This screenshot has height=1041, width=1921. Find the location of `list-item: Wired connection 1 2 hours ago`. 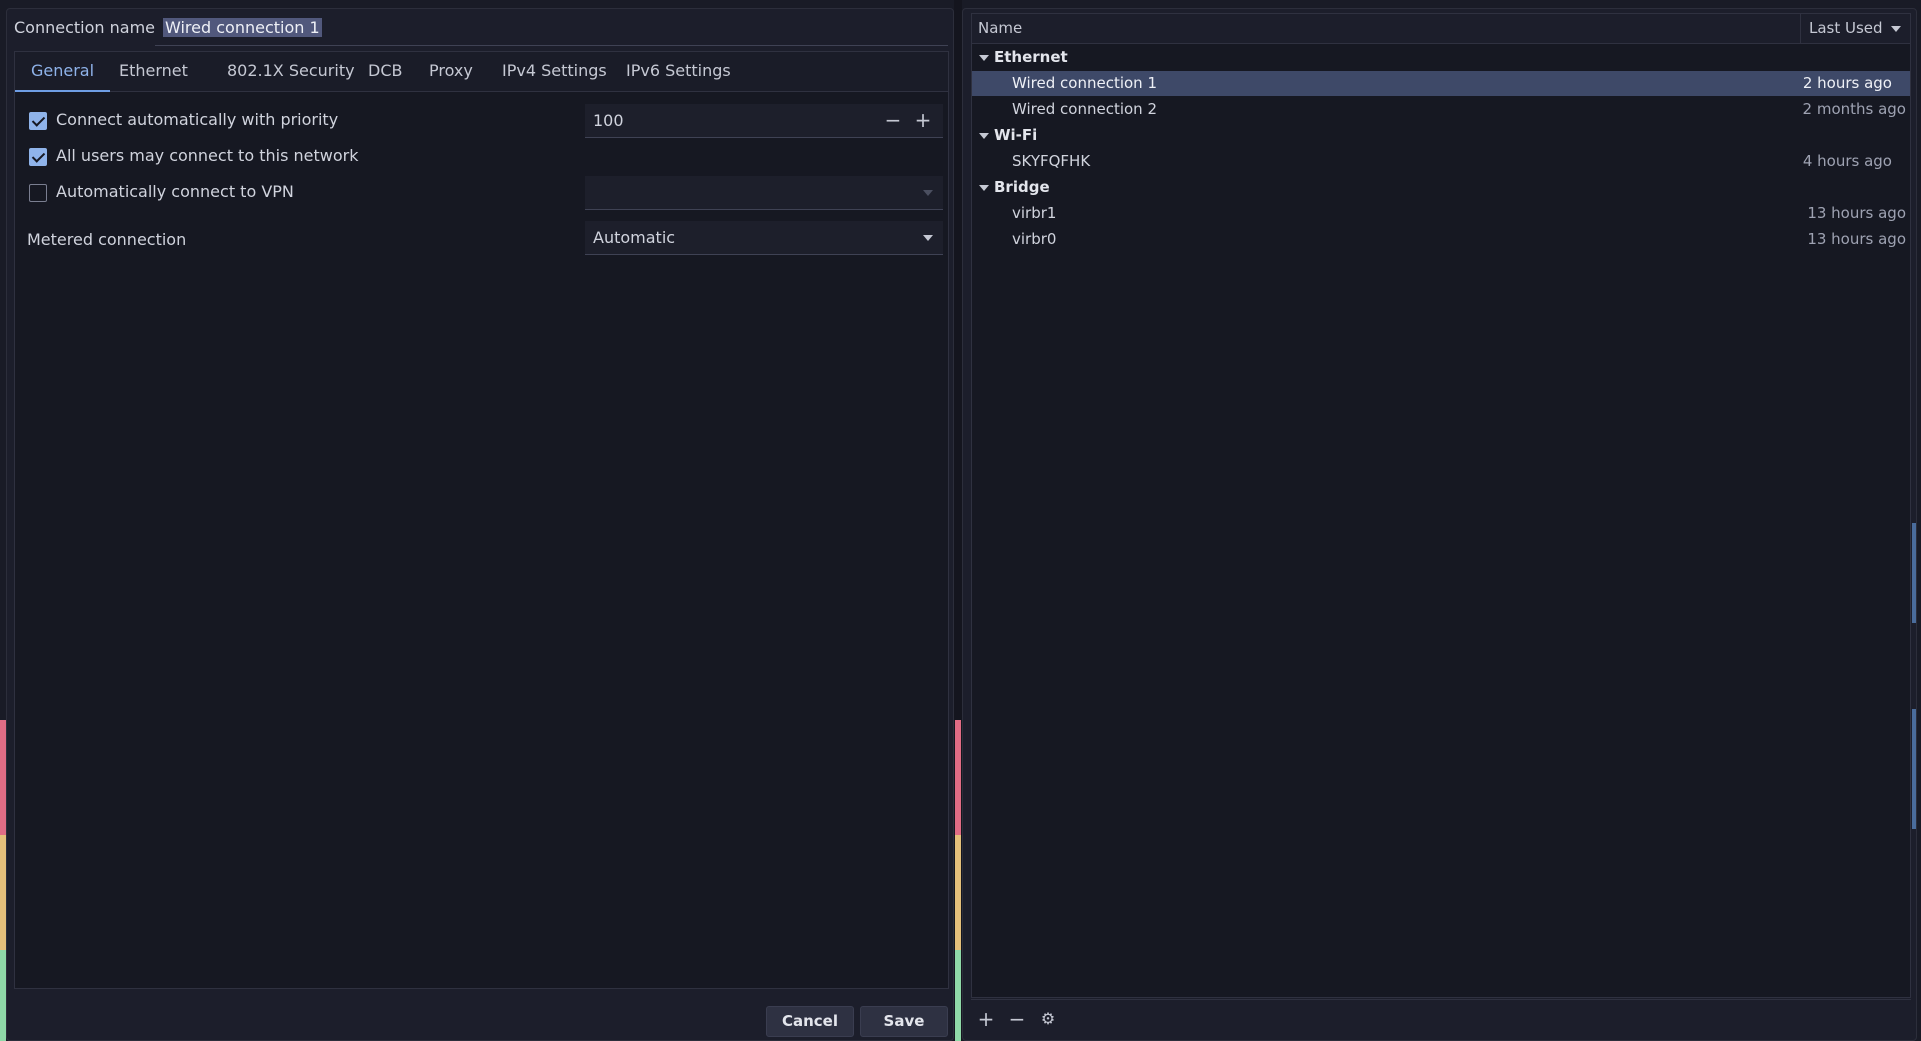

list-item: Wired connection 1 2 hours ago is located at coordinates (1441, 83).